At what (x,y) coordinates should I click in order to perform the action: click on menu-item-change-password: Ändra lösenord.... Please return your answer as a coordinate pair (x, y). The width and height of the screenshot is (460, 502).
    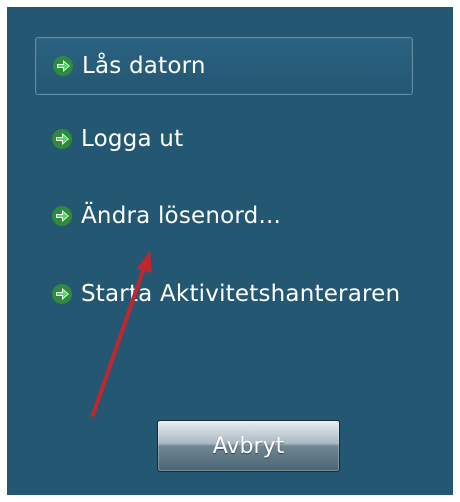
    Looking at the image, I should click on (224, 216).